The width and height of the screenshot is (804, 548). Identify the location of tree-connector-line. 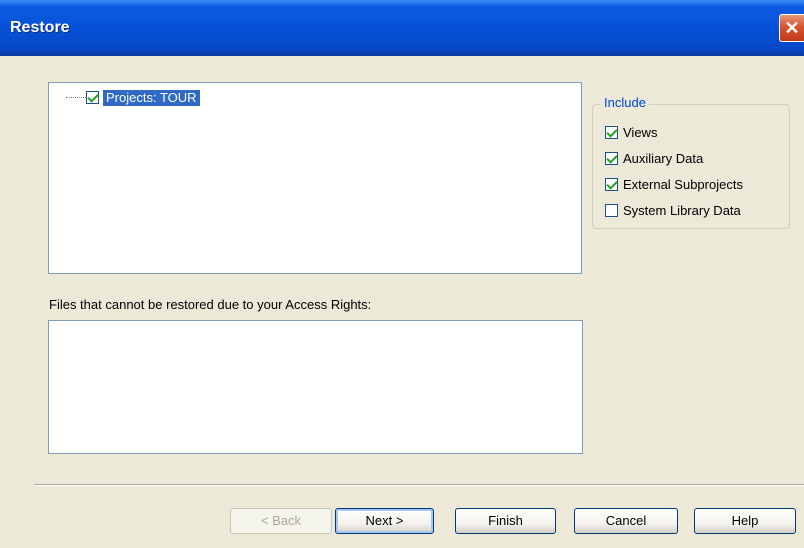
(76, 97).